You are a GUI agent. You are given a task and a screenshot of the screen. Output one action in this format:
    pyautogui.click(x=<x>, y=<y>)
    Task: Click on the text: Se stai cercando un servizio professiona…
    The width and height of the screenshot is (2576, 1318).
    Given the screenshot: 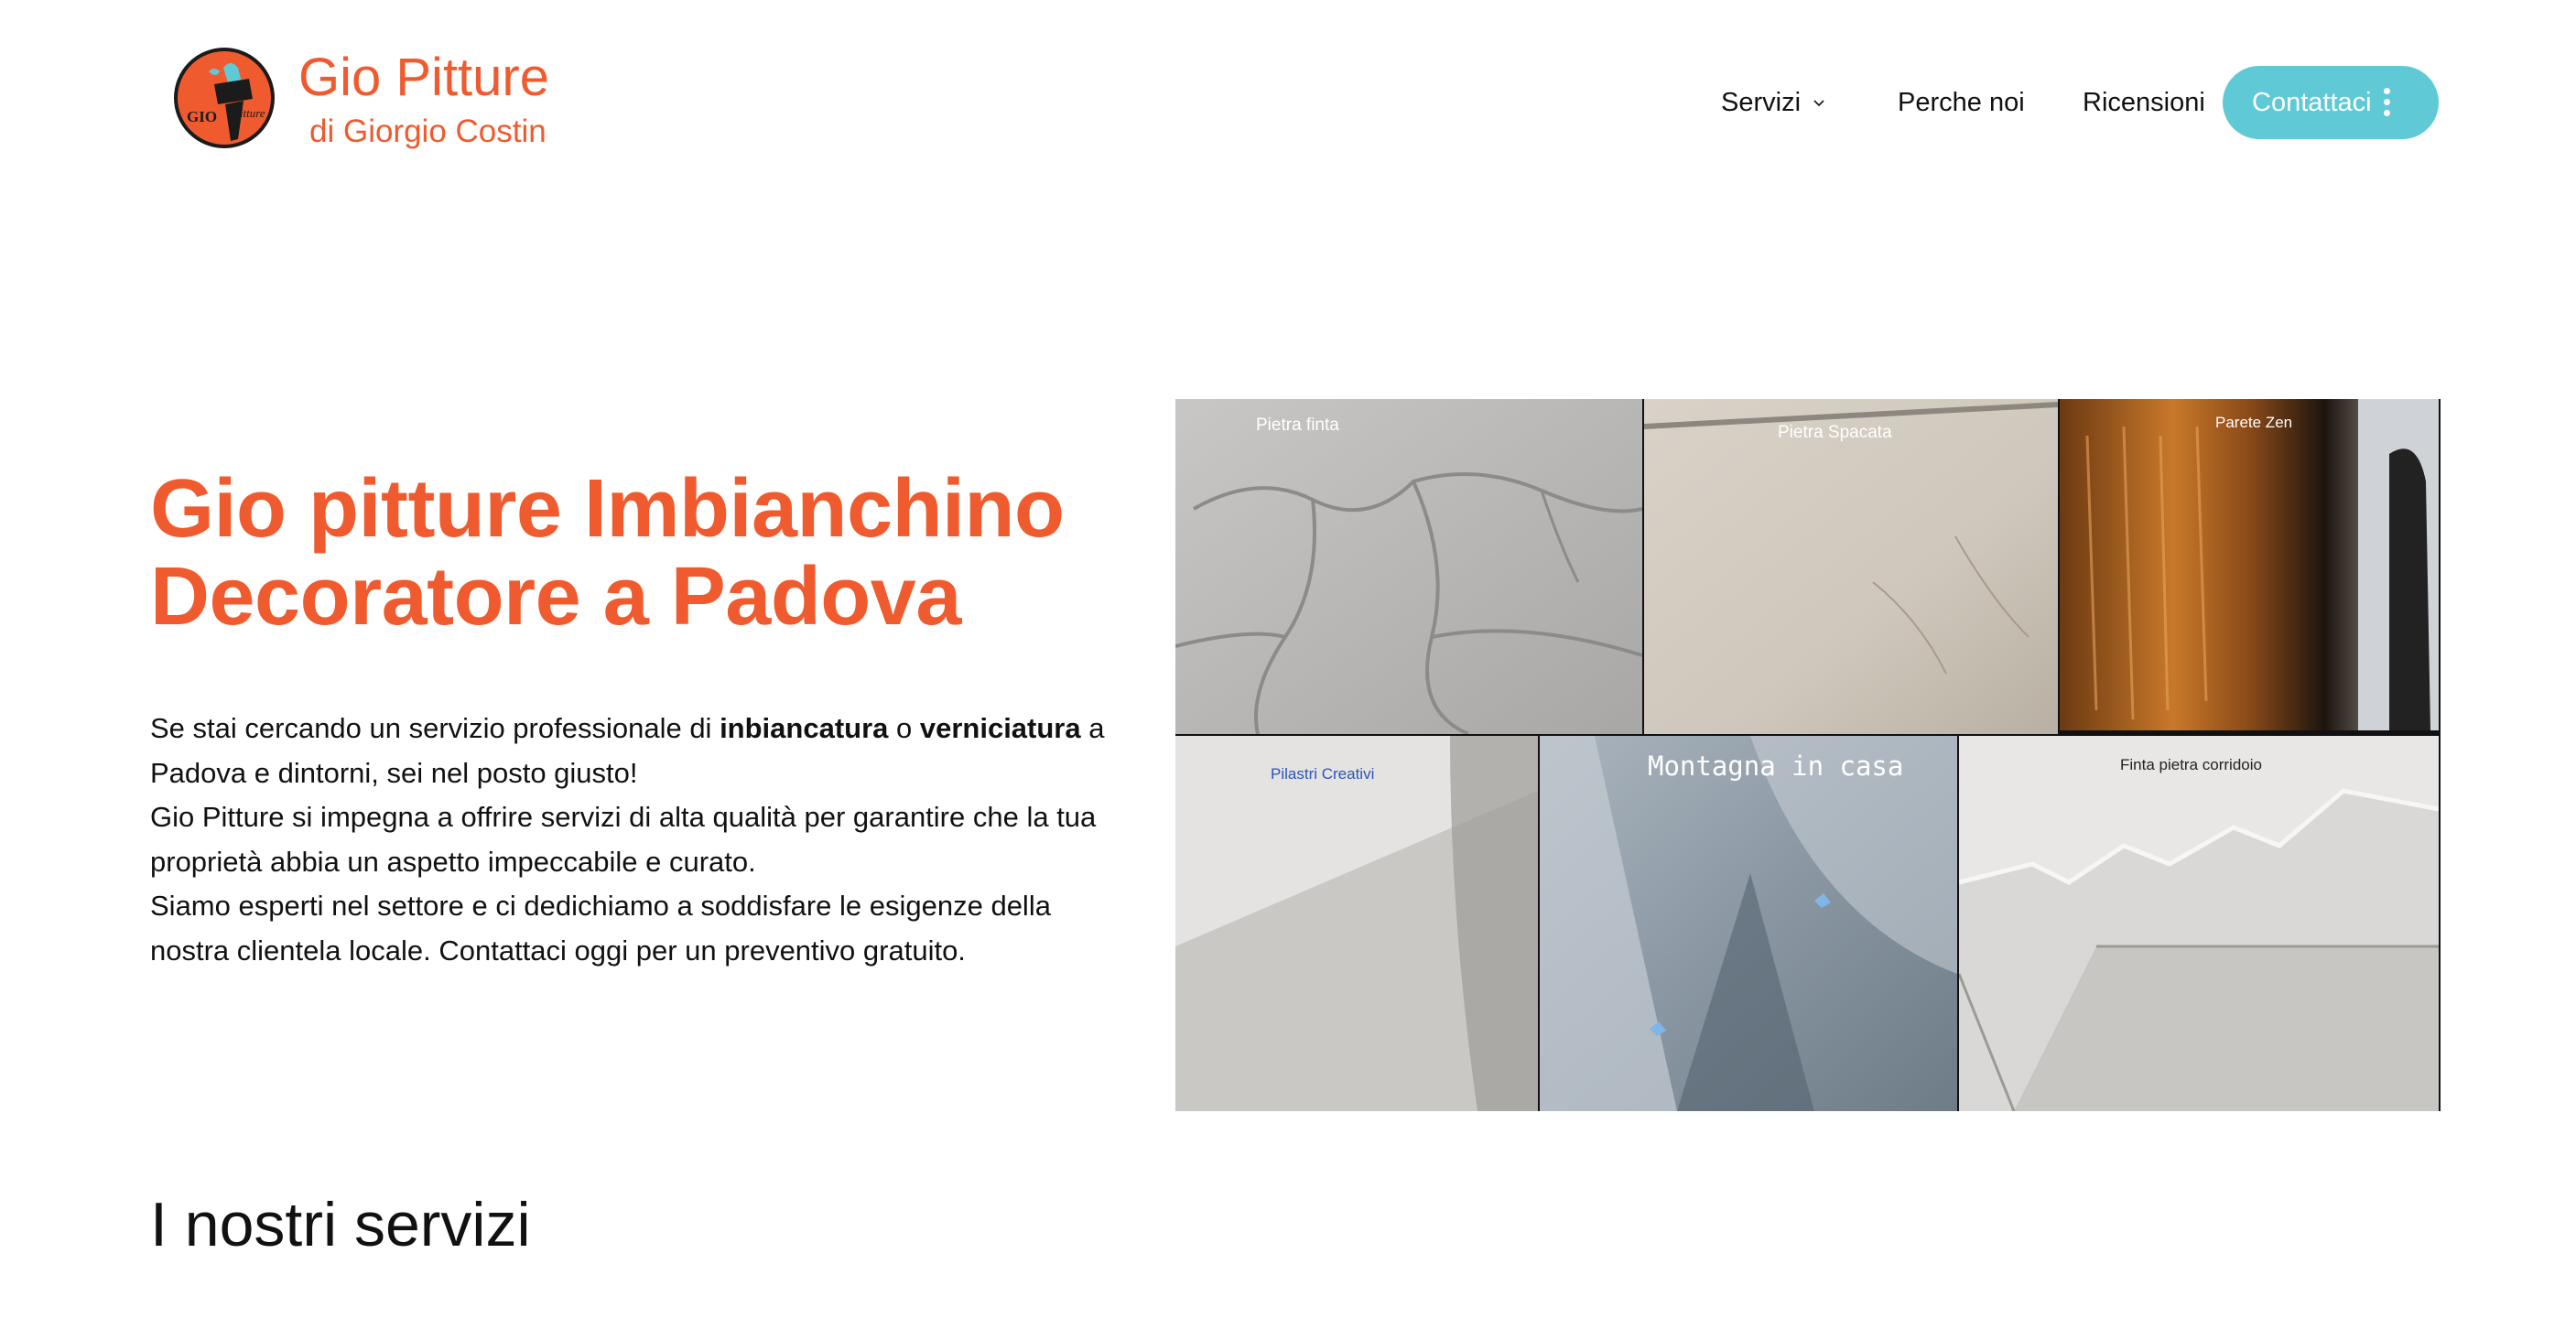 What is the action you would take?
    pyautogui.click(x=435, y=728)
    